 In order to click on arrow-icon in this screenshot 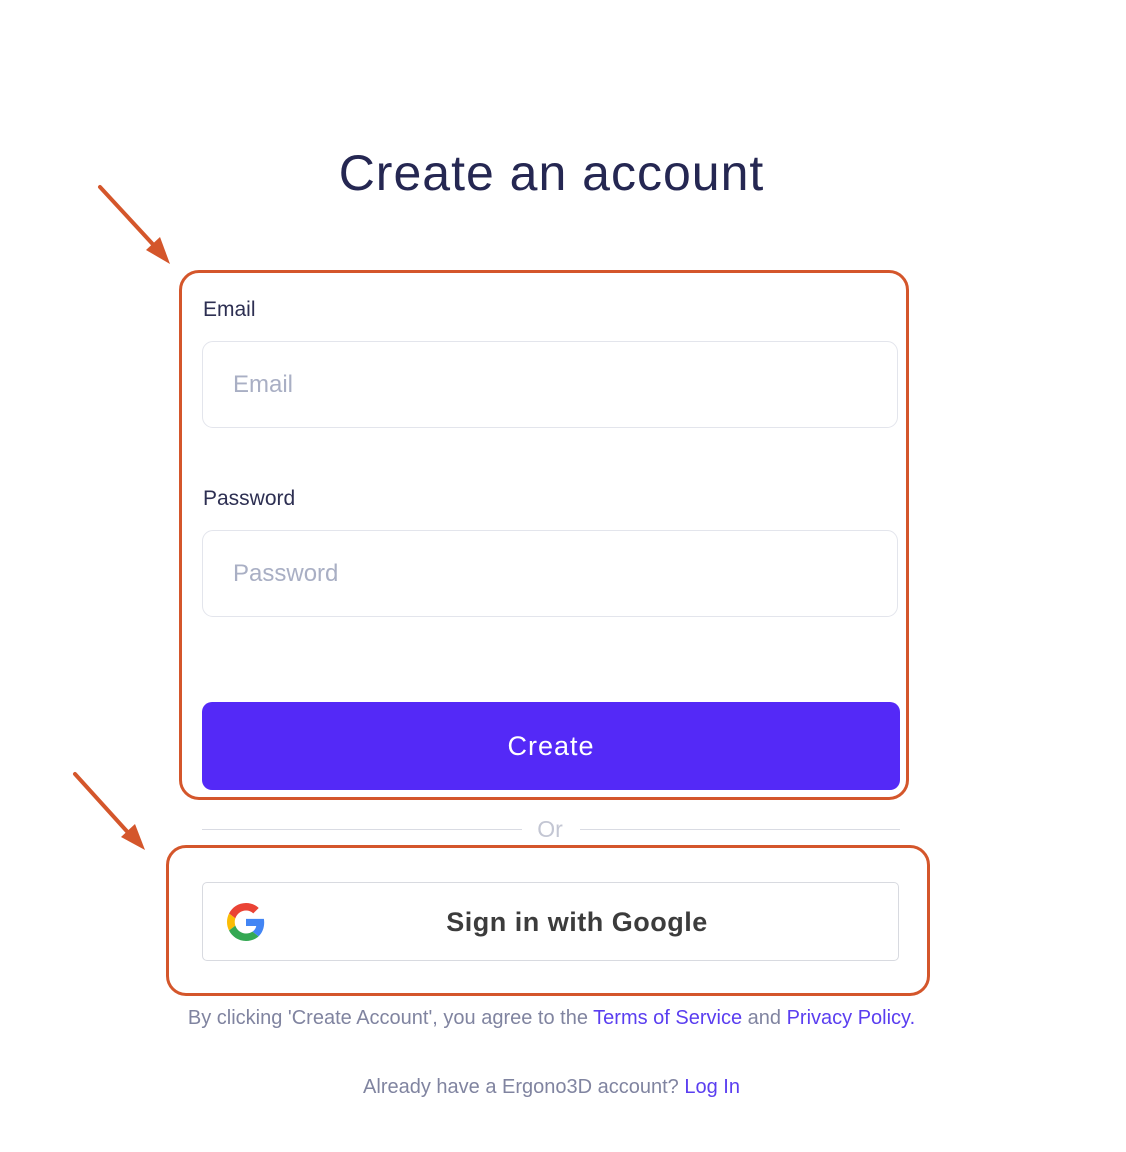, I will do `click(109, 811)`.